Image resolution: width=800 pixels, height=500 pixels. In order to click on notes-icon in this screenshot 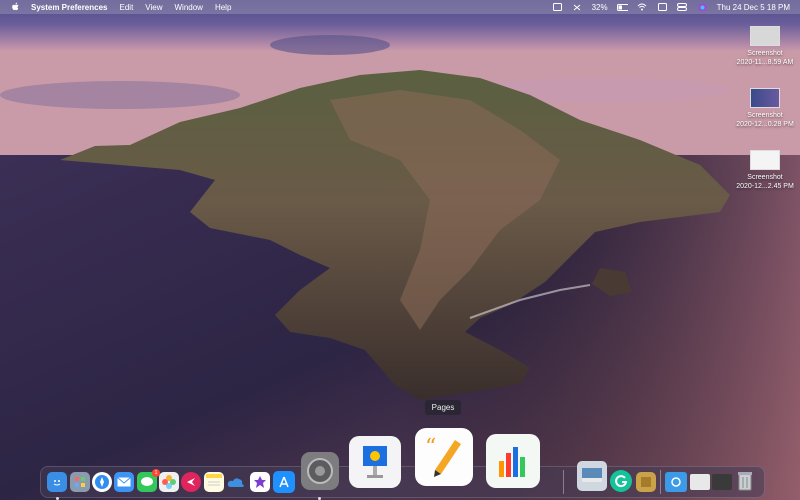, I will do `click(214, 482)`.